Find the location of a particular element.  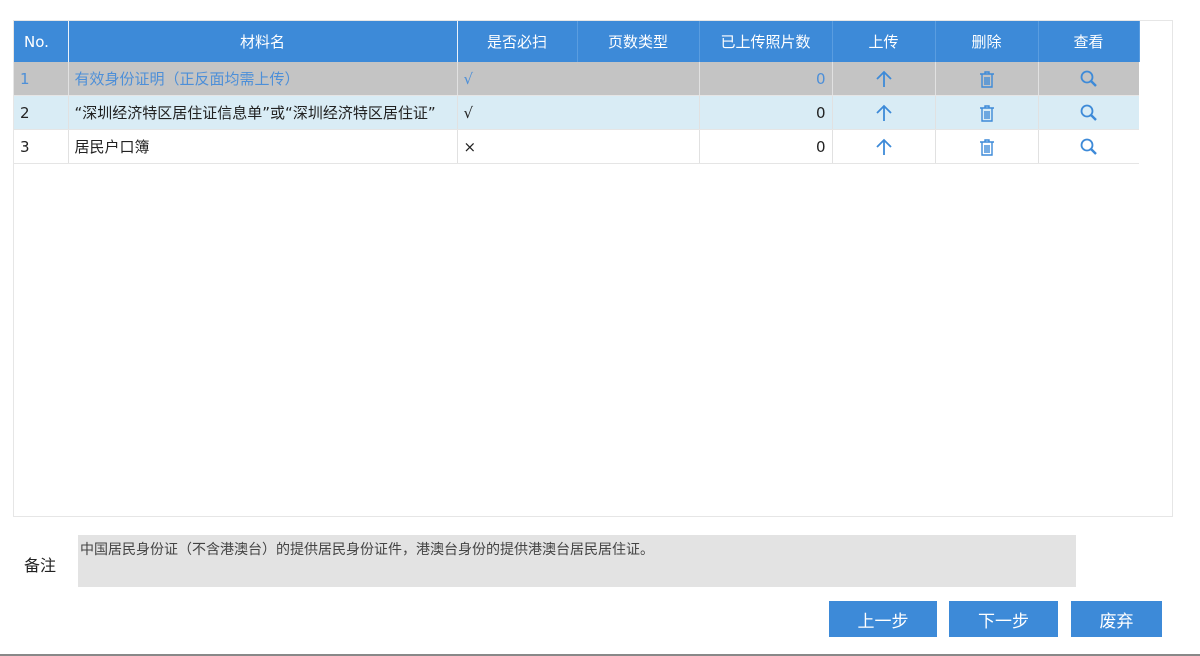

row-material-name: 有效身份证明（正反面均需上传） is located at coordinates (263, 79).